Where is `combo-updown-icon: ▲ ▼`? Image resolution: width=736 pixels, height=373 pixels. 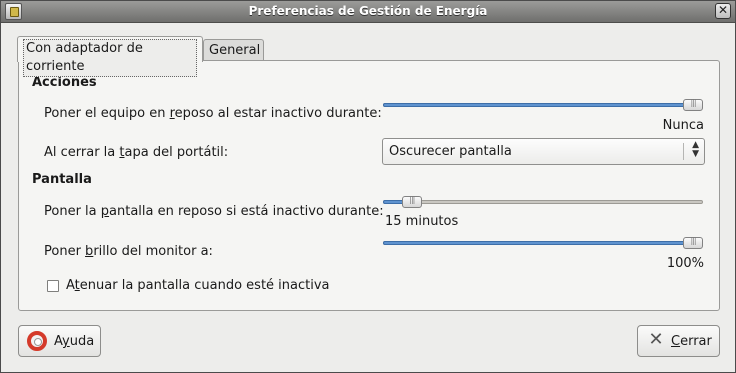
combo-updown-icon: ▲ ▼ is located at coordinates (695, 149).